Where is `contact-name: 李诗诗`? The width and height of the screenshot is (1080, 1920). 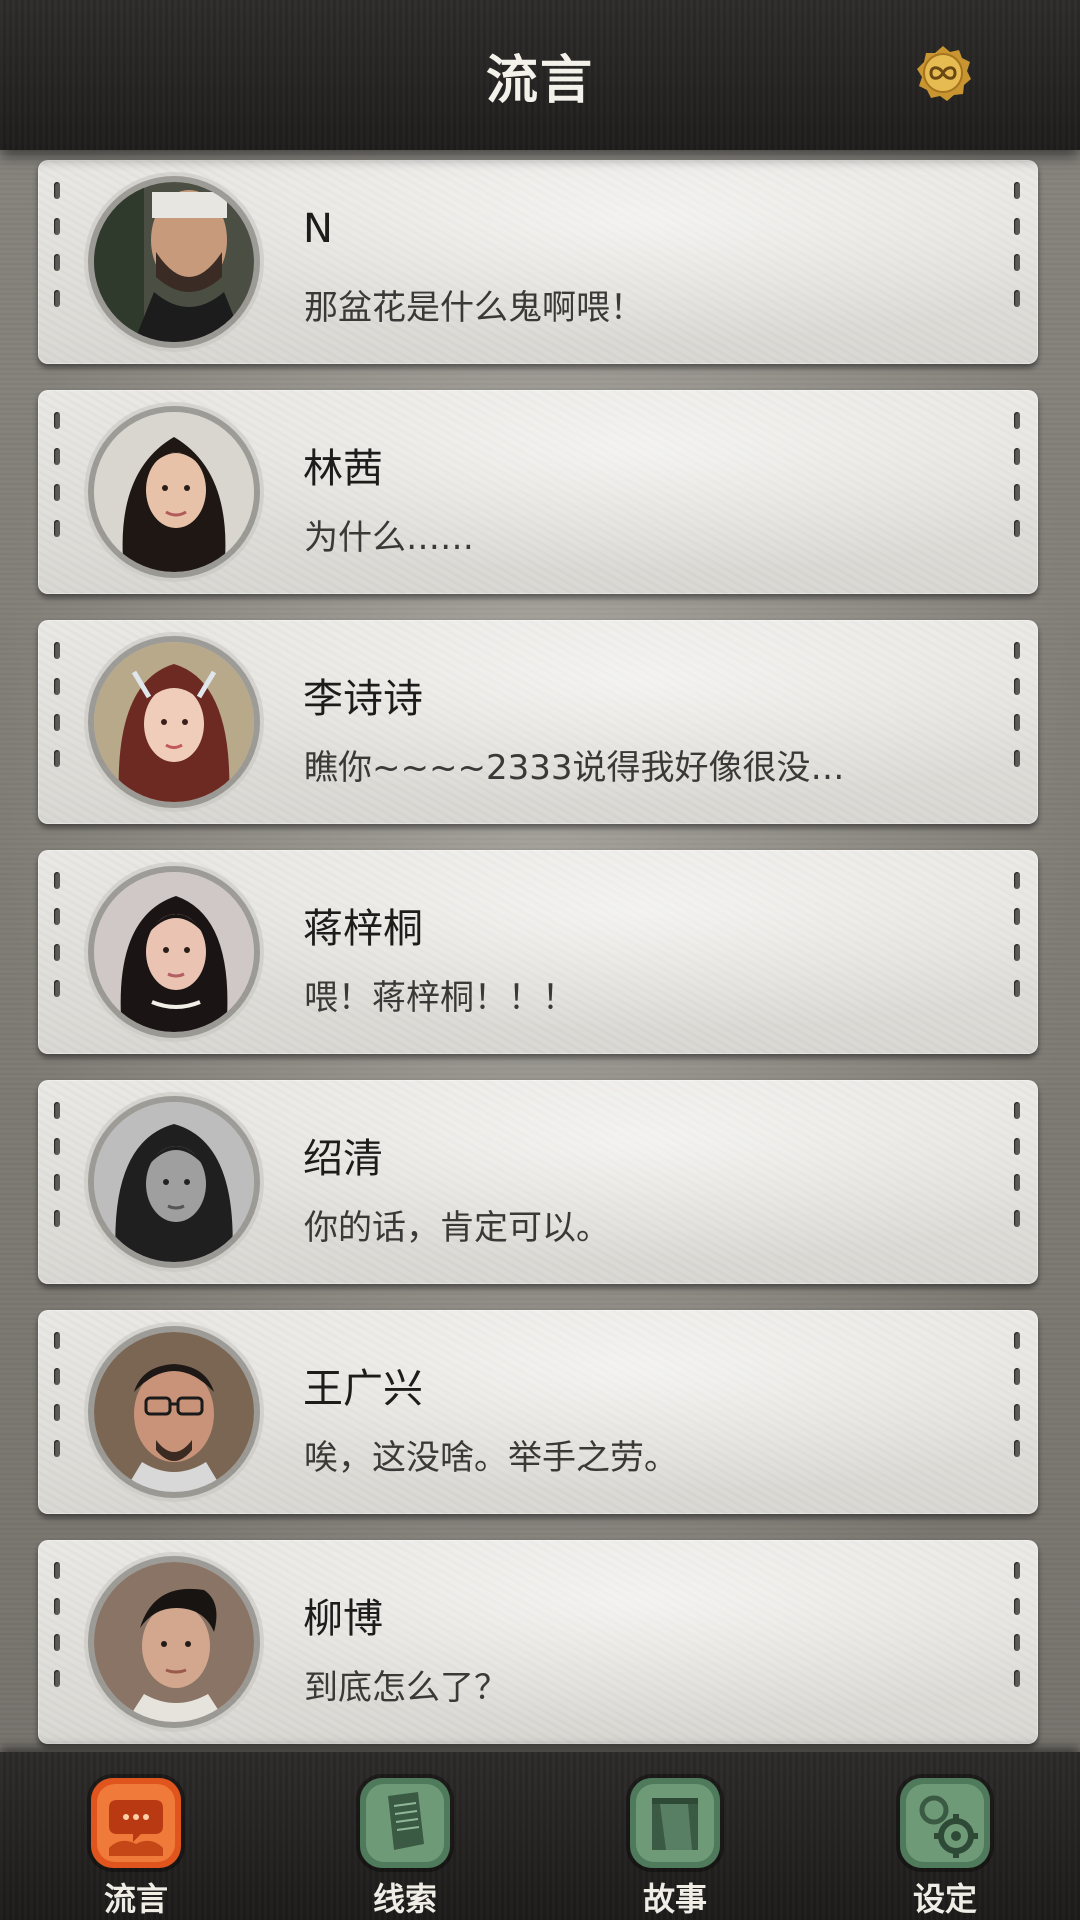 contact-name: 李诗诗 is located at coordinates (363, 699).